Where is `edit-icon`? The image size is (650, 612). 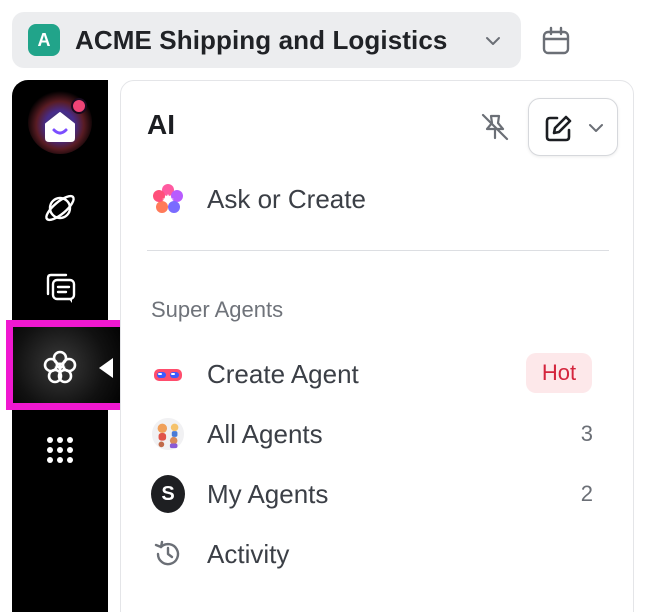
edit-icon is located at coordinates (558, 128).